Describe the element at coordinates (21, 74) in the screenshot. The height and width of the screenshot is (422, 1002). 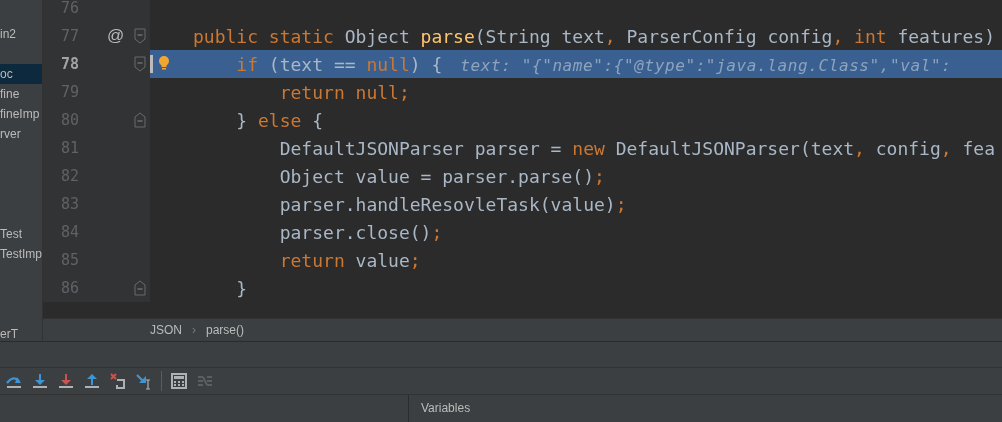
I see `project-tree-item: oc` at that location.